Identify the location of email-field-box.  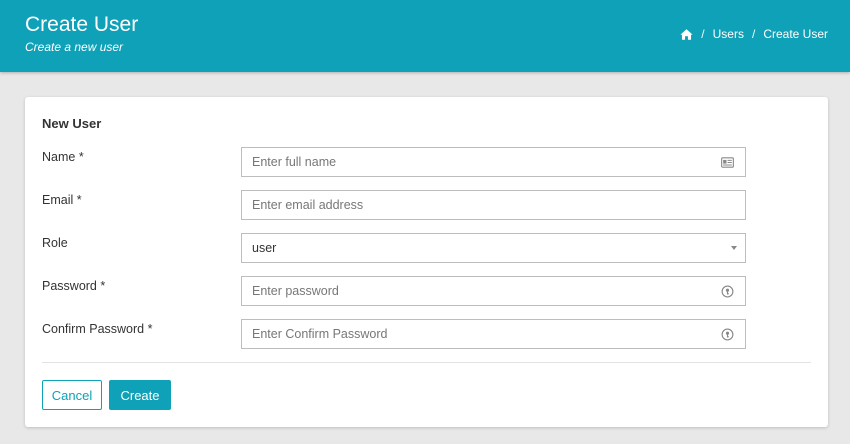
(493, 205).